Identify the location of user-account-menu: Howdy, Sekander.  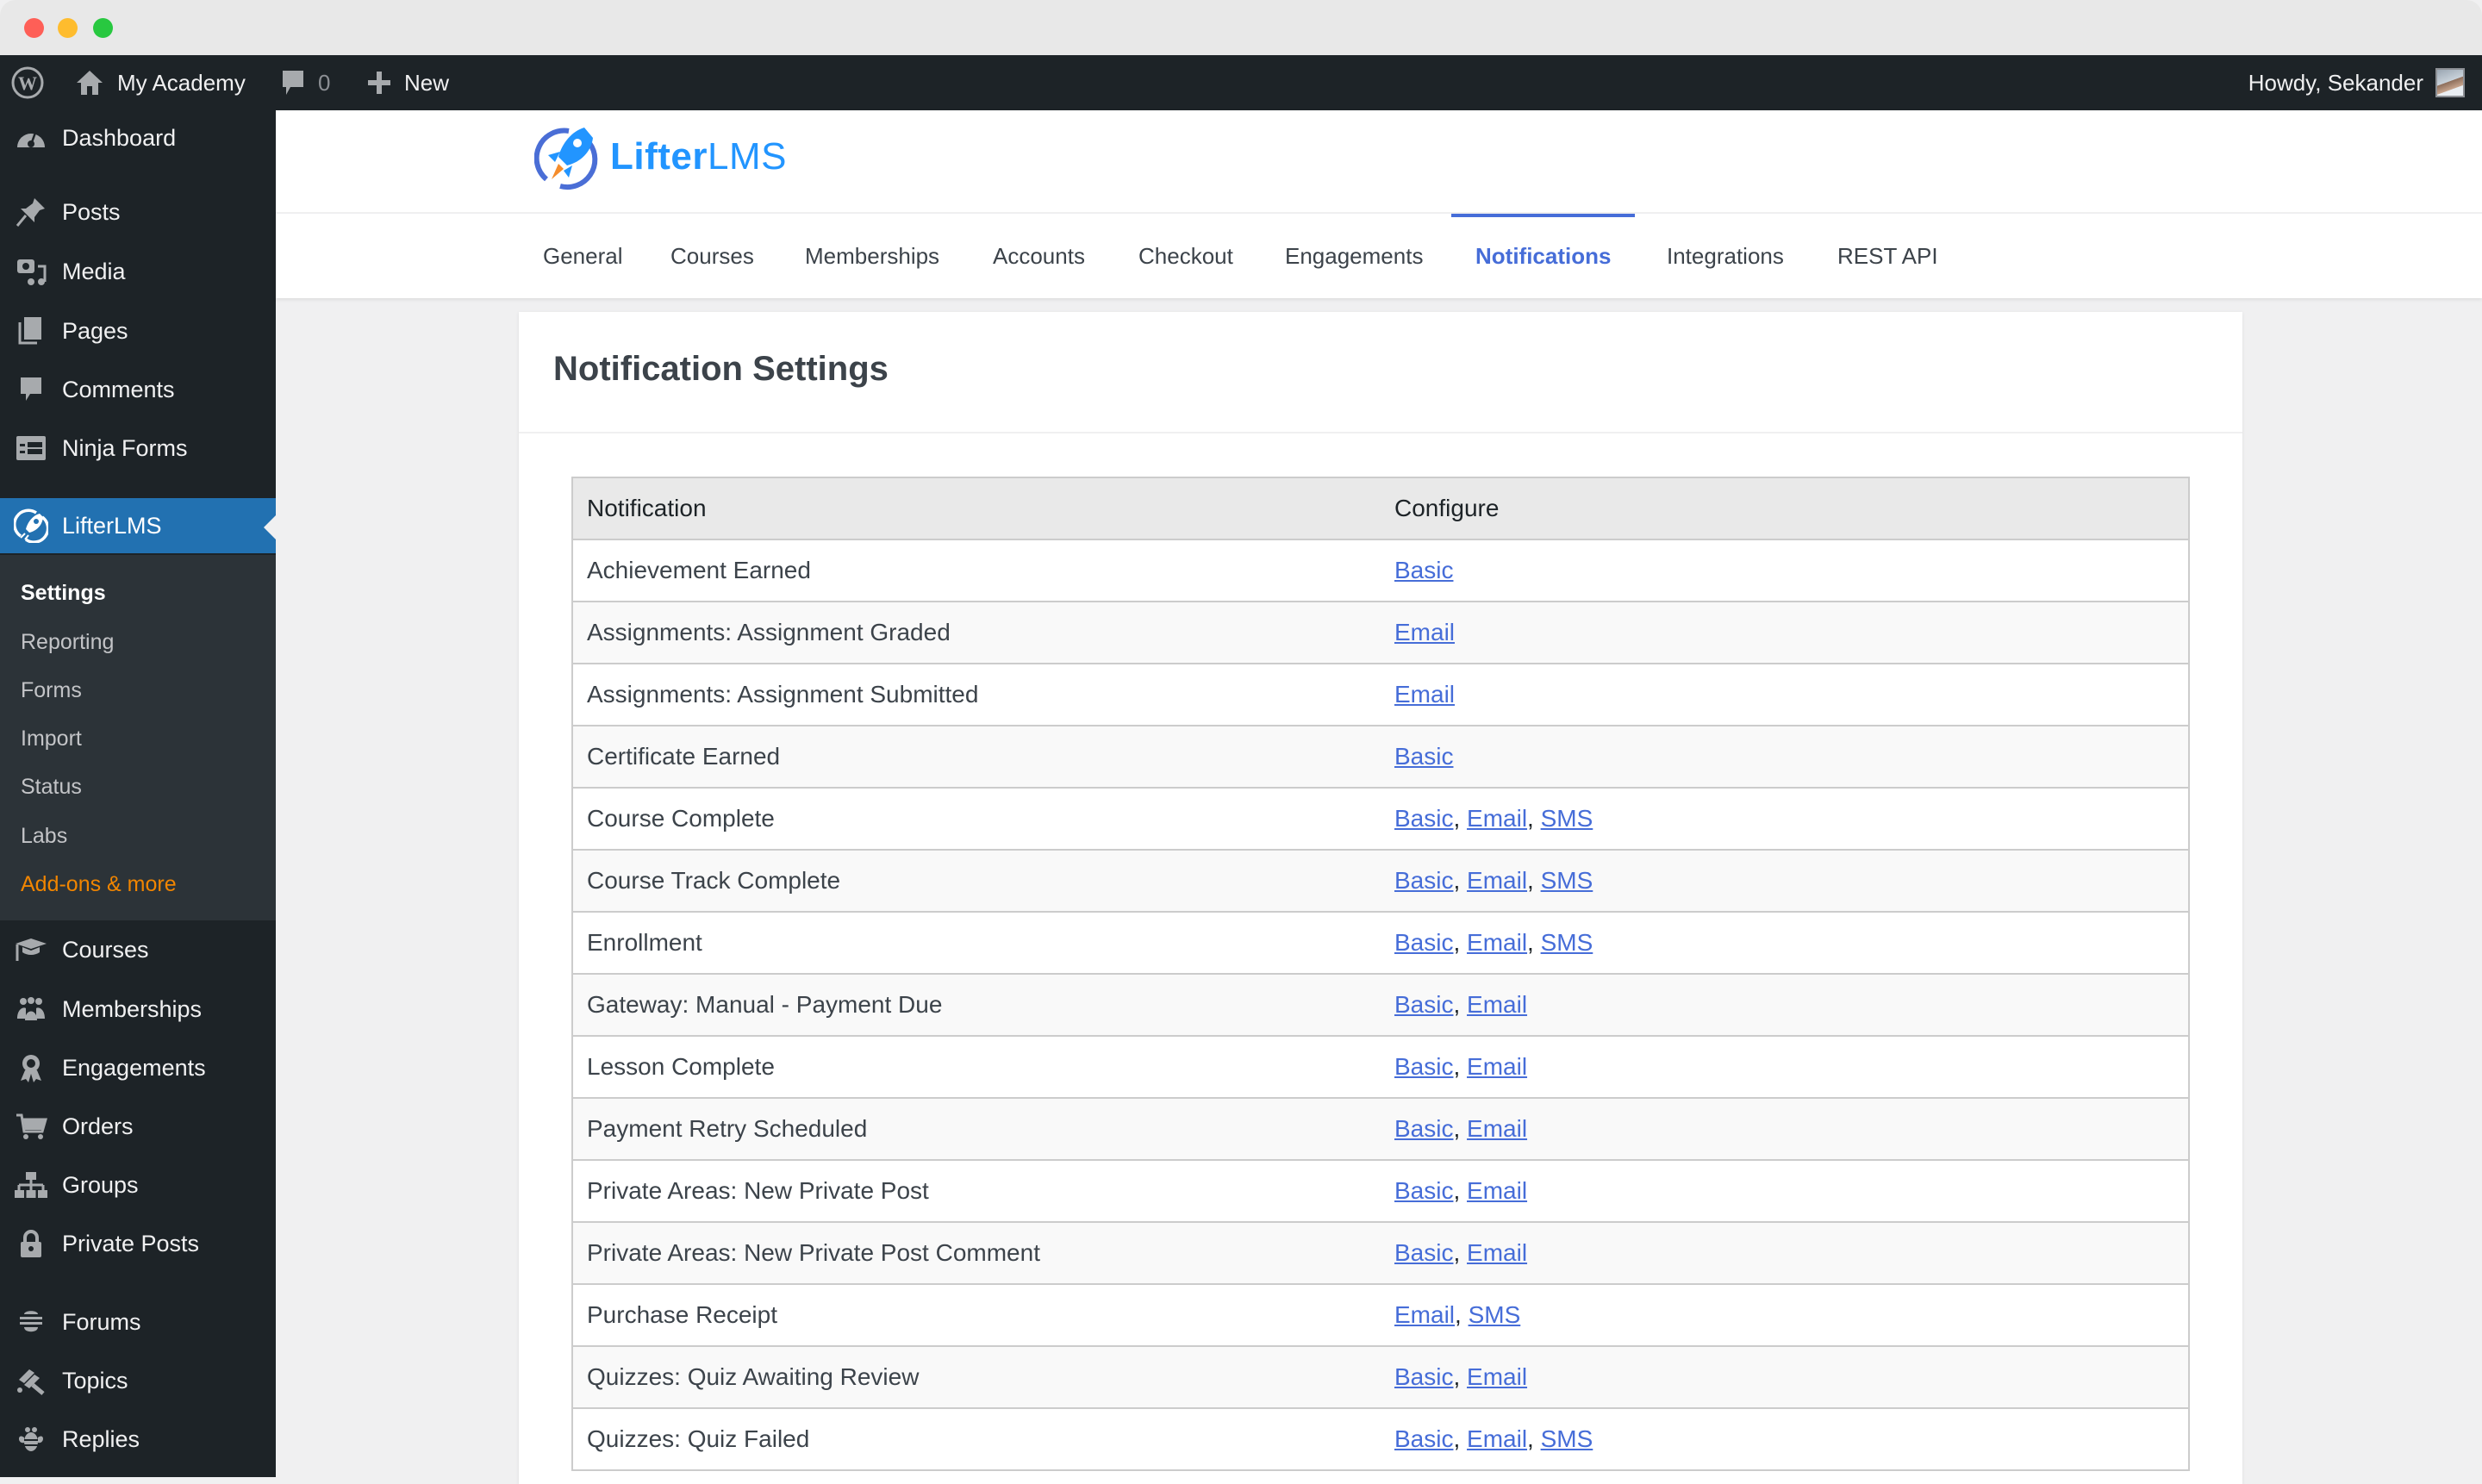
(2356, 83).